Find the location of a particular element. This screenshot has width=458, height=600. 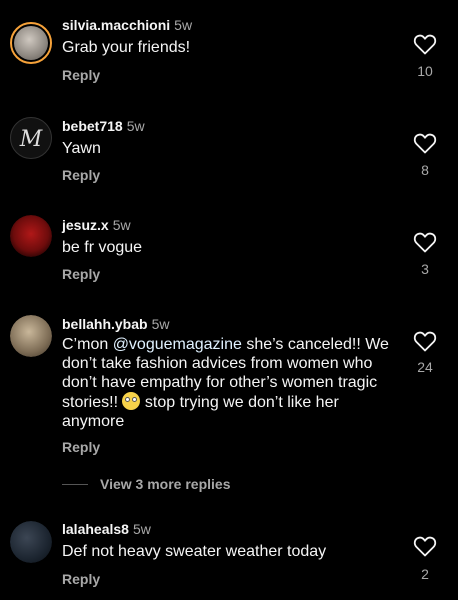

username: lalaheals8 is located at coordinates (95, 529).